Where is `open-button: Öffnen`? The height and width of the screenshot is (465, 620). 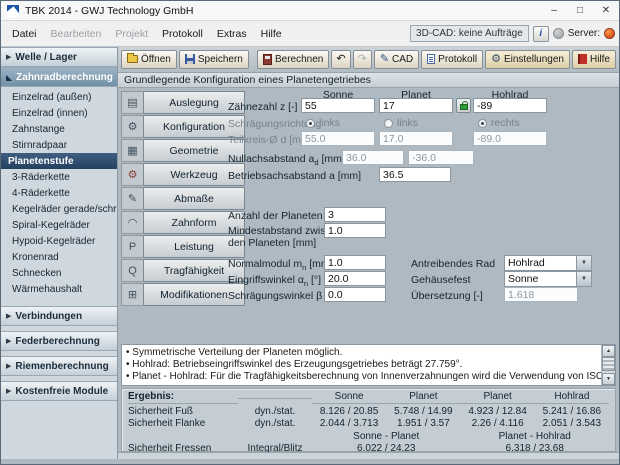
open-button: Öffnen is located at coordinates (149, 59).